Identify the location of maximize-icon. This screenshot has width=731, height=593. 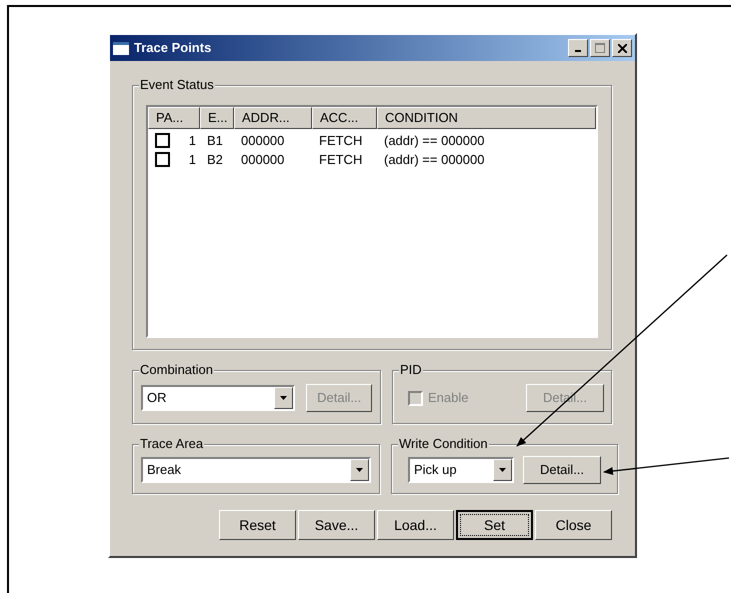
(600, 48).